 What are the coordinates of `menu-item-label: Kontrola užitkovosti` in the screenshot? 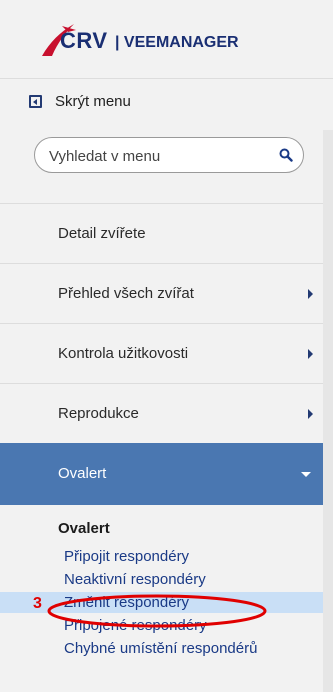 It's located at (123, 353).